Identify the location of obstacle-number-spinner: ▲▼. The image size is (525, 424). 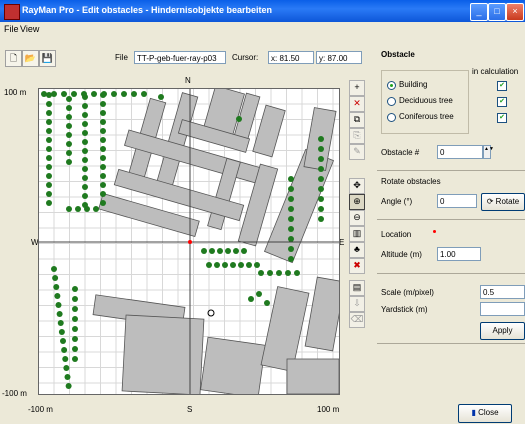
(488, 152).